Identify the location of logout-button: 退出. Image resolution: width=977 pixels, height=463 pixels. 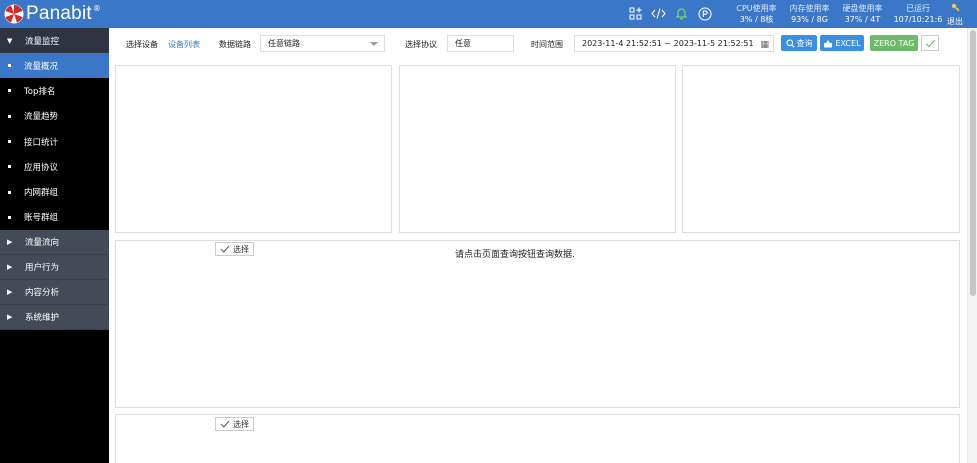
(955, 15).